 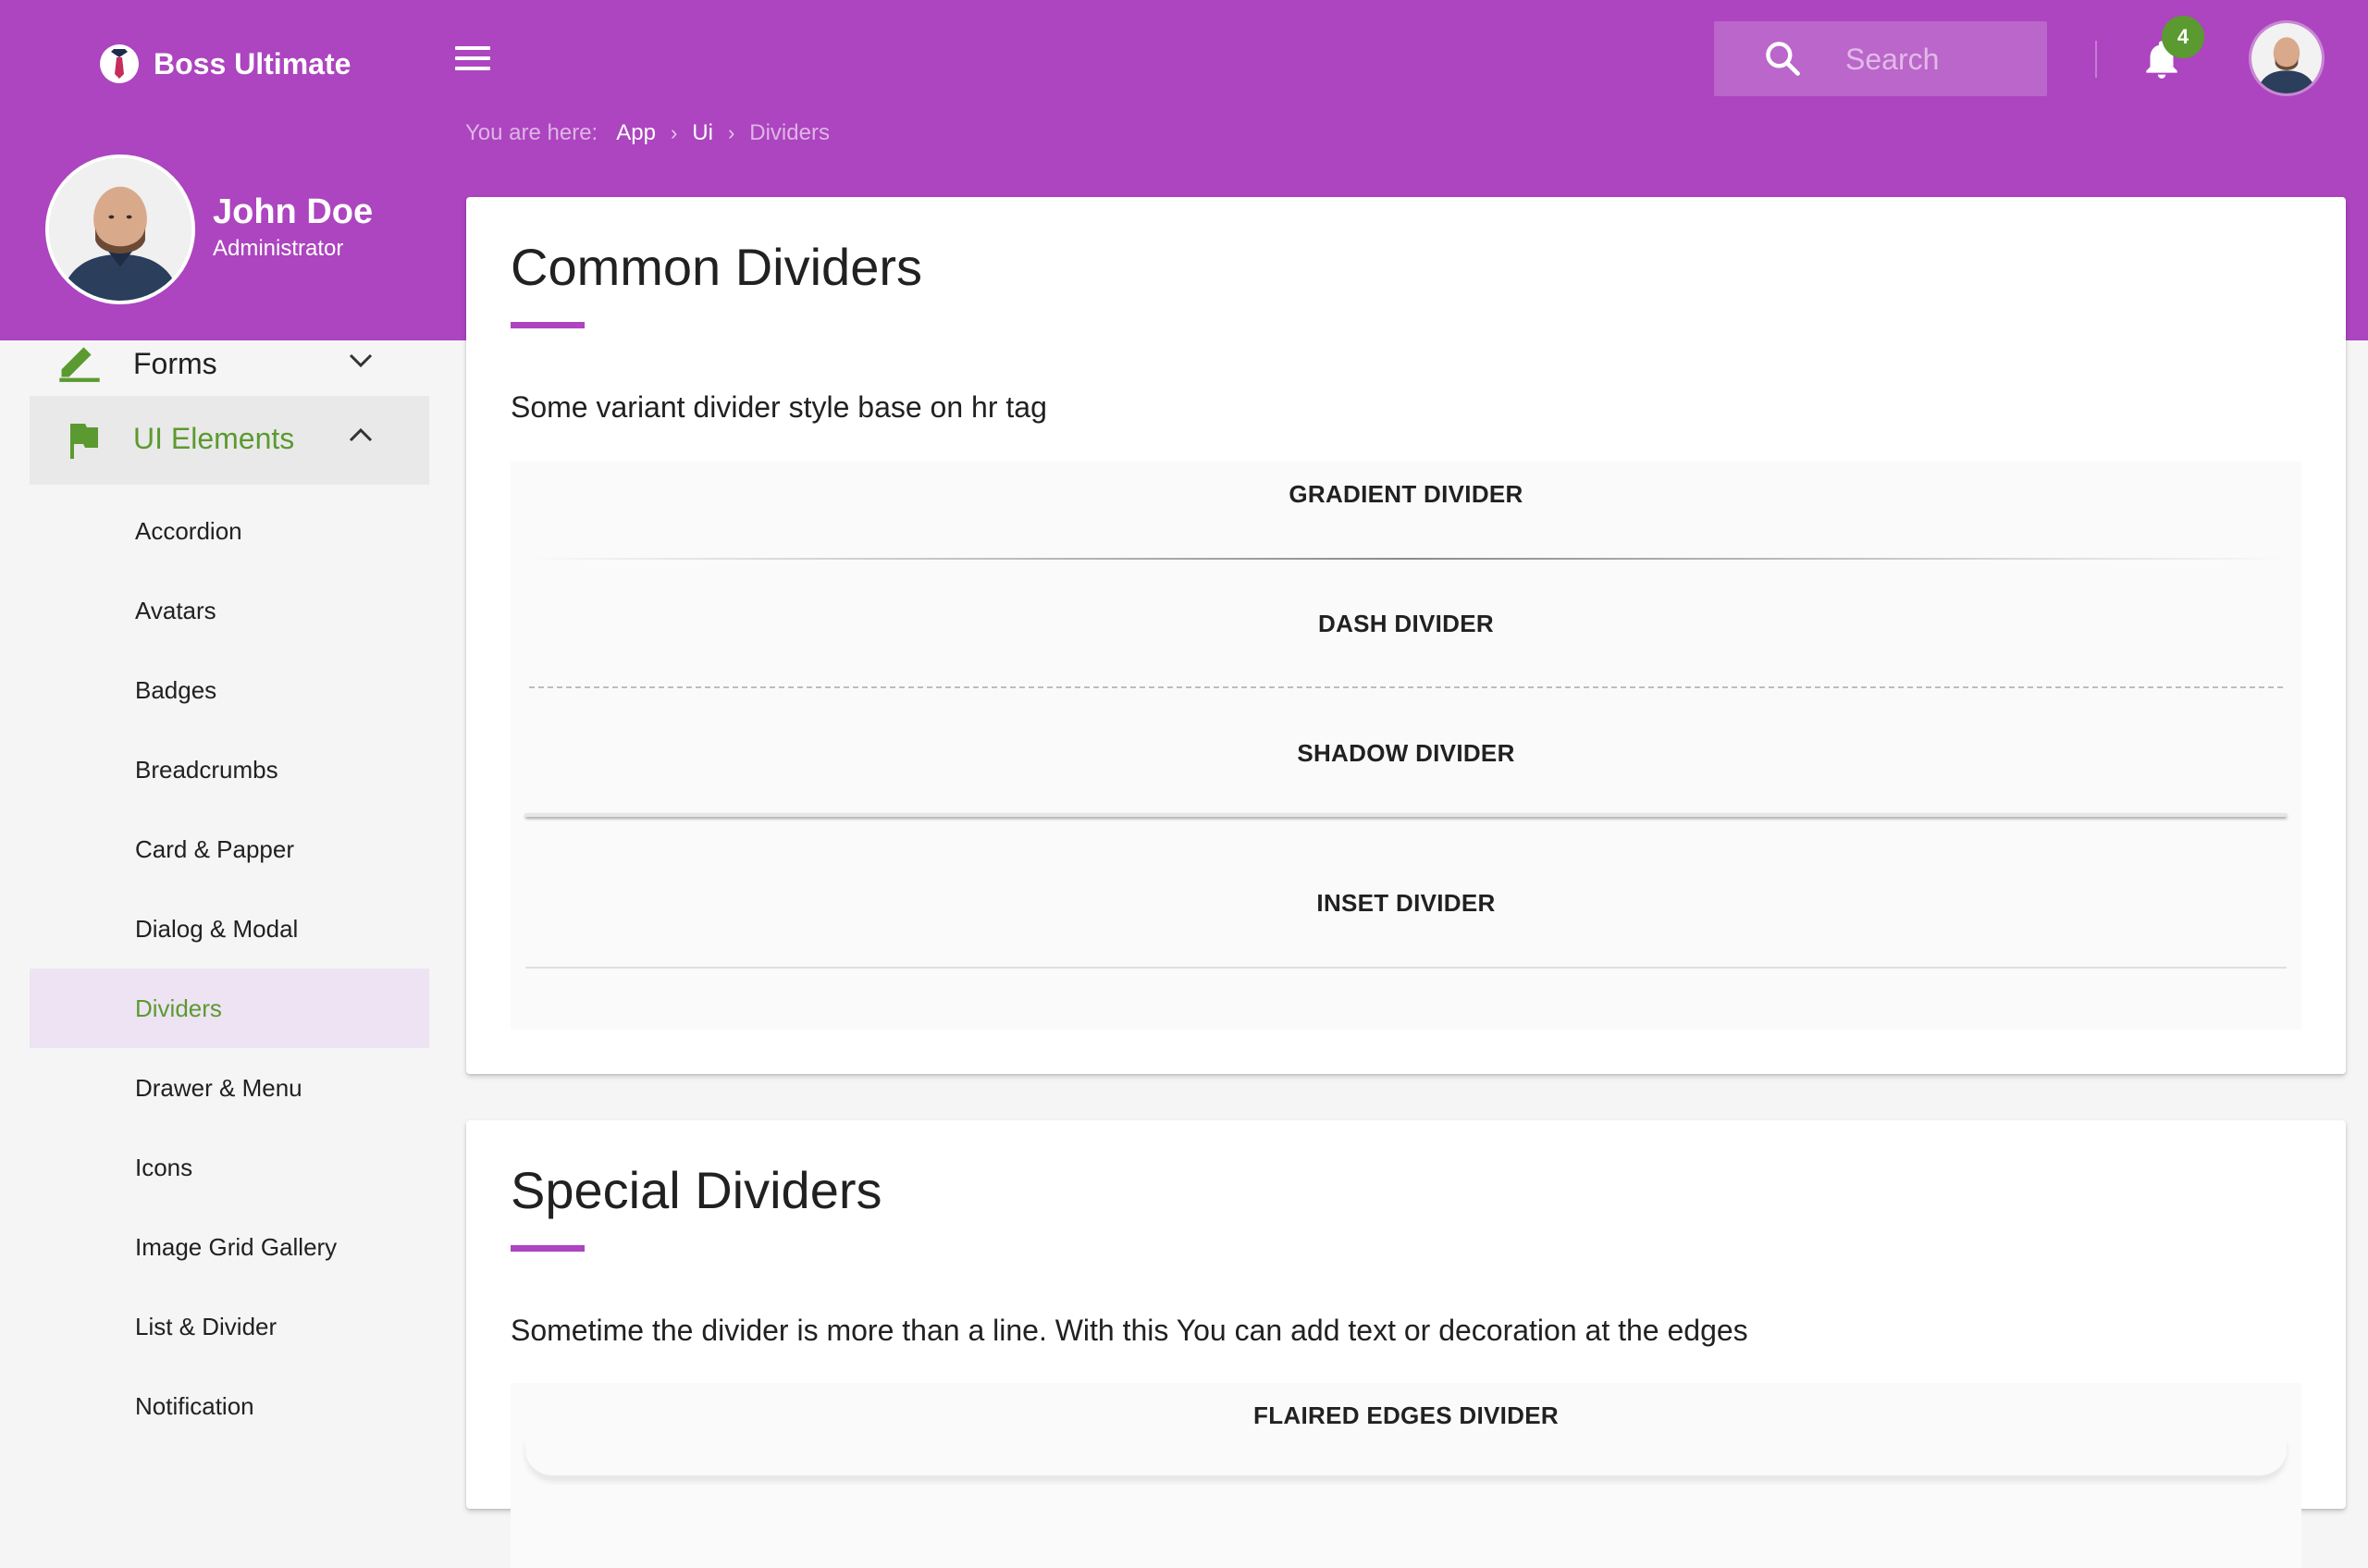 What do you see at coordinates (230, 1009) in the screenshot?
I see `sidebar-item-dividers: Dividers` at bounding box center [230, 1009].